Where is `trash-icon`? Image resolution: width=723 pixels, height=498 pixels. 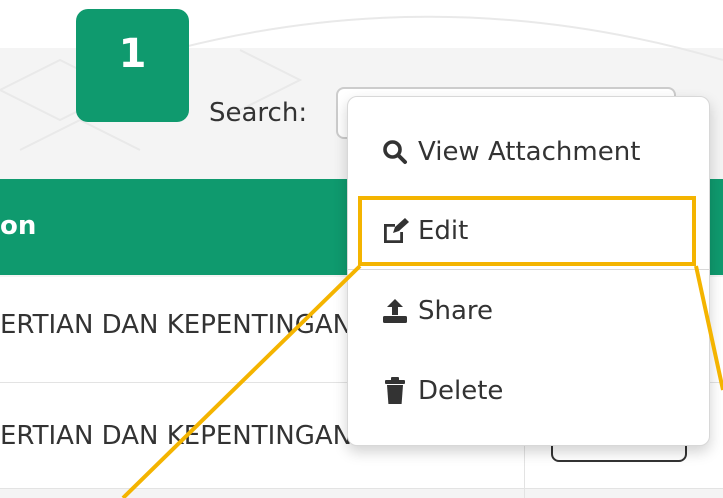 trash-icon is located at coordinates (395, 391).